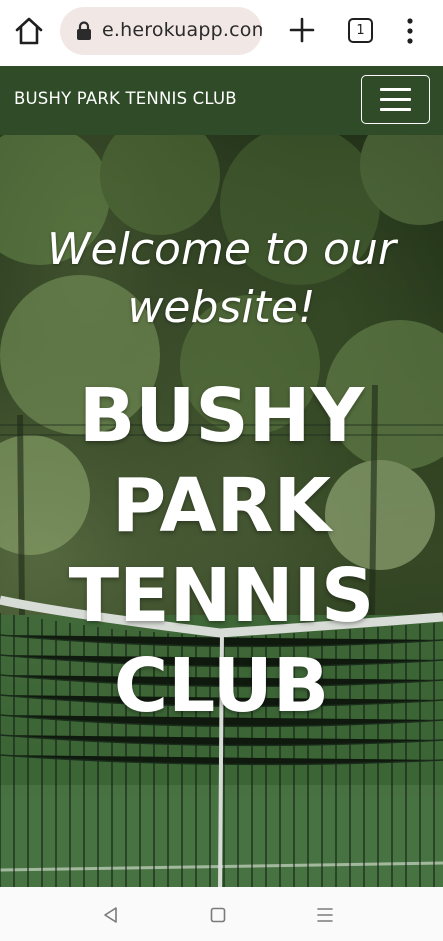 This screenshot has height=941, width=443. I want to click on hamburger-icon, so click(395, 89).